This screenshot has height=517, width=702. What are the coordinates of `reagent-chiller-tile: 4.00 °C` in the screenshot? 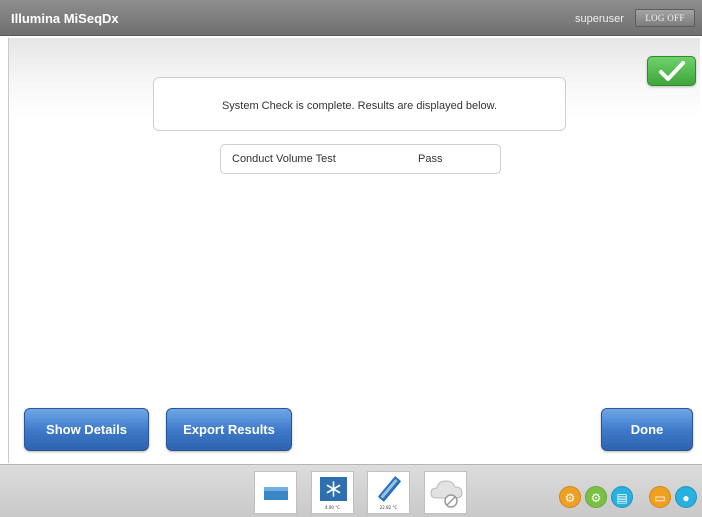 It's located at (332, 492).